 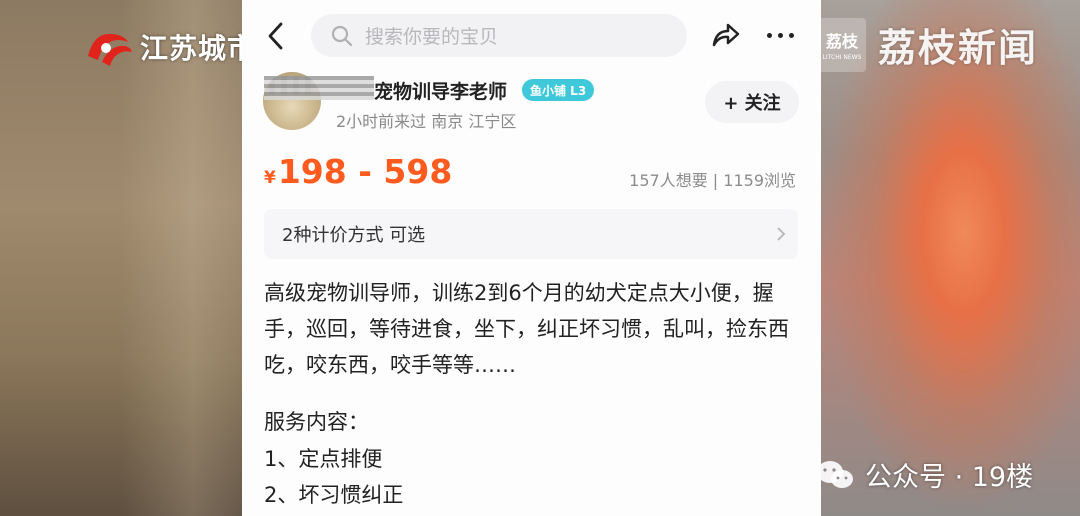 I want to click on source-credit: 公众号 · 19楼, so click(x=924, y=474).